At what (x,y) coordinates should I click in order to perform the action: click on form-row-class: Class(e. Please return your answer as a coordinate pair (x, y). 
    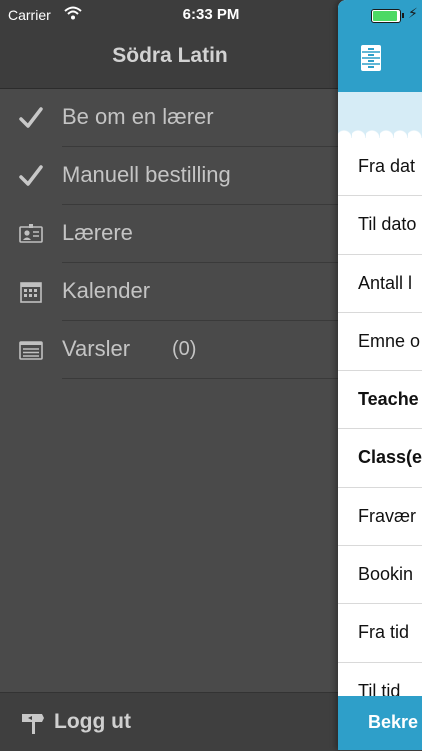
    Looking at the image, I should click on (380, 458).